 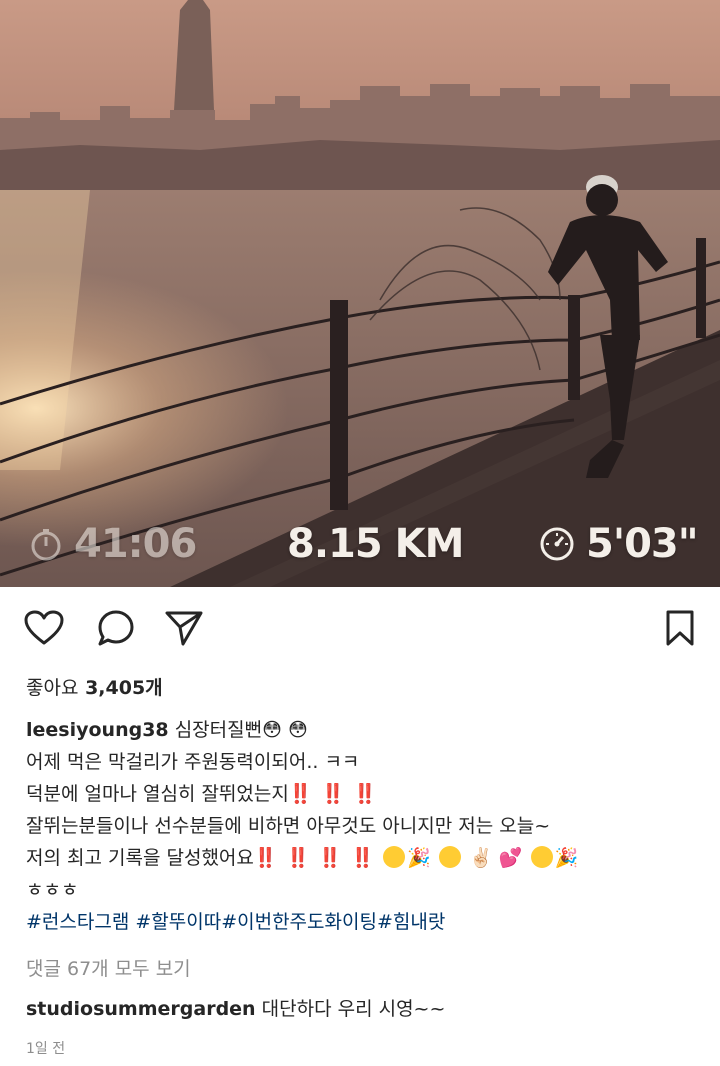 What do you see at coordinates (510, 858) in the screenshot?
I see `two-hearts-icon: 💕` at bounding box center [510, 858].